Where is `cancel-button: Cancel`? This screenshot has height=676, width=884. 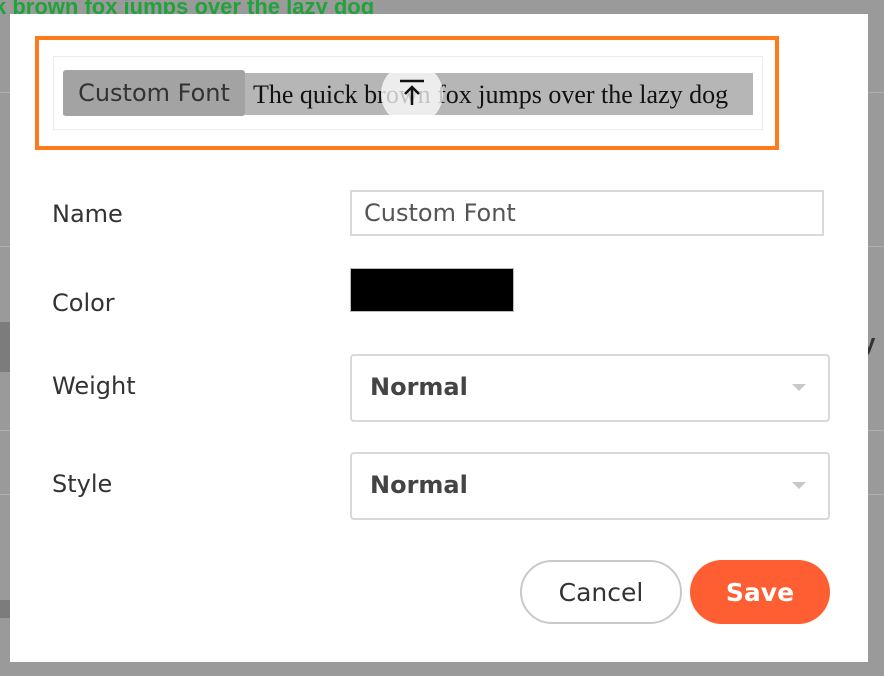 cancel-button: Cancel is located at coordinates (601, 592).